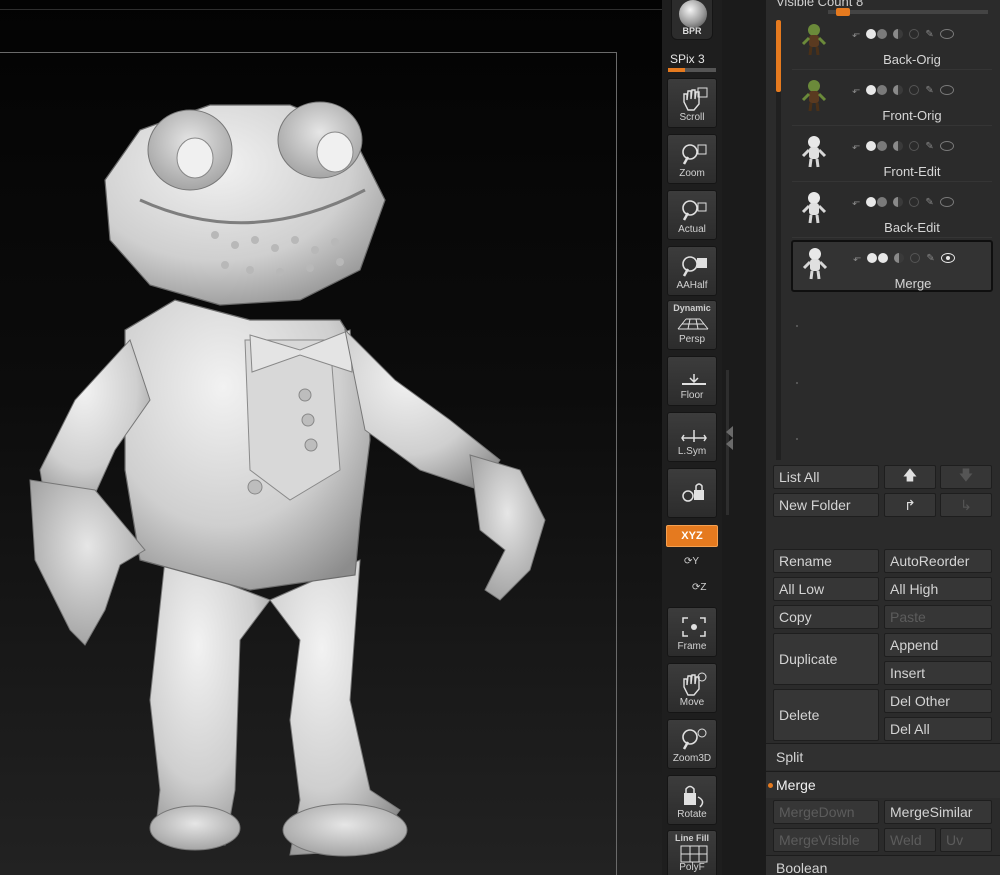 The image size is (1000, 875). What do you see at coordinates (778, 240) in the screenshot?
I see `subtool-list-scrollbar` at bounding box center [778, 240].